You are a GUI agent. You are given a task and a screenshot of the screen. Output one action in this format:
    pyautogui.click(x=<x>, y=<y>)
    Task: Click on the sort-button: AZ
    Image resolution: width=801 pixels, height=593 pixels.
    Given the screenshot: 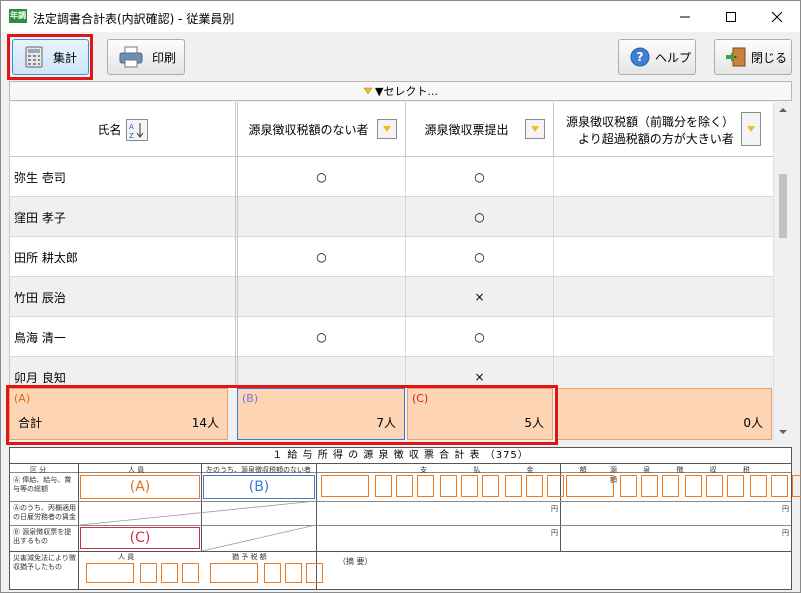 What is the action you would take?
    pyautogui.click(x=136, y=129)
    